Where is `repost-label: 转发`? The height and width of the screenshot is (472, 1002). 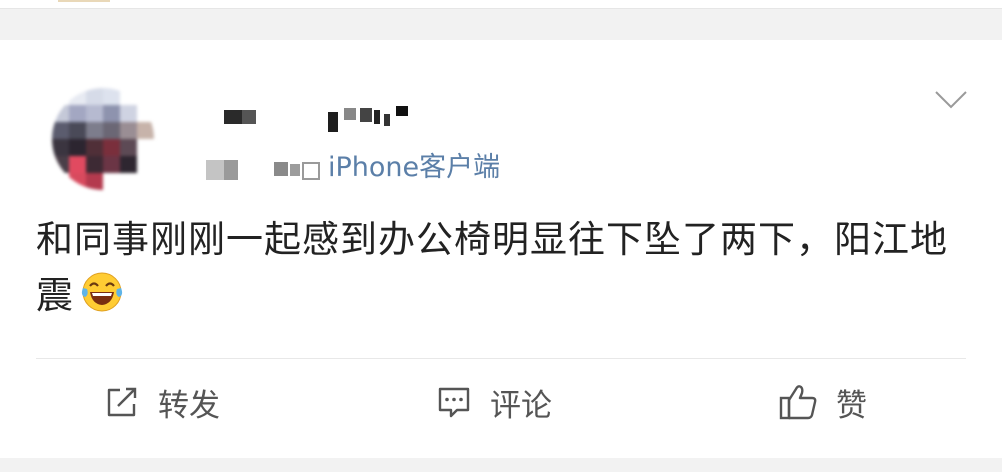
repost-label: 转发 is located at coordinates (189, 405).